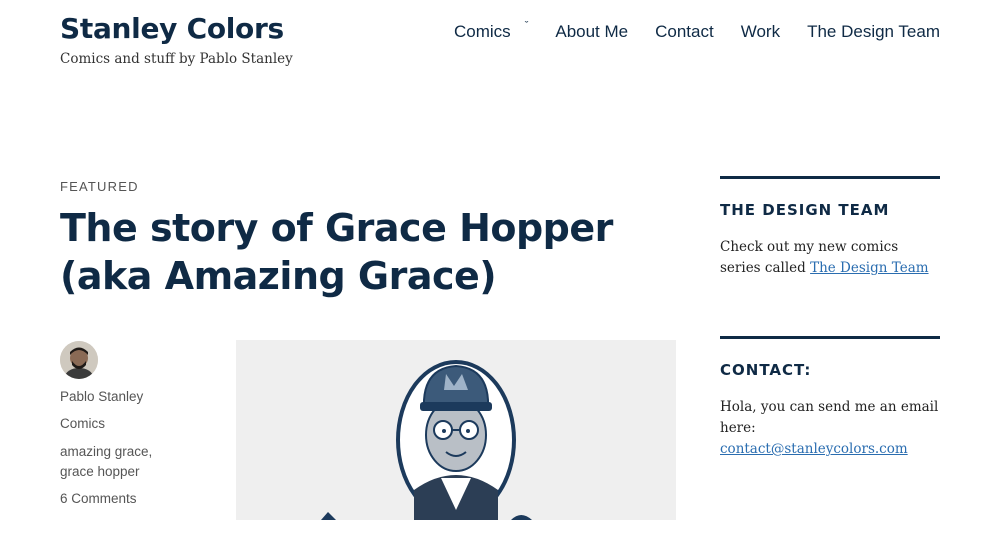 The height and width of the screenshot is (535, 1000). I want to click on post-kicker: FEATURED, so click(99, 186).